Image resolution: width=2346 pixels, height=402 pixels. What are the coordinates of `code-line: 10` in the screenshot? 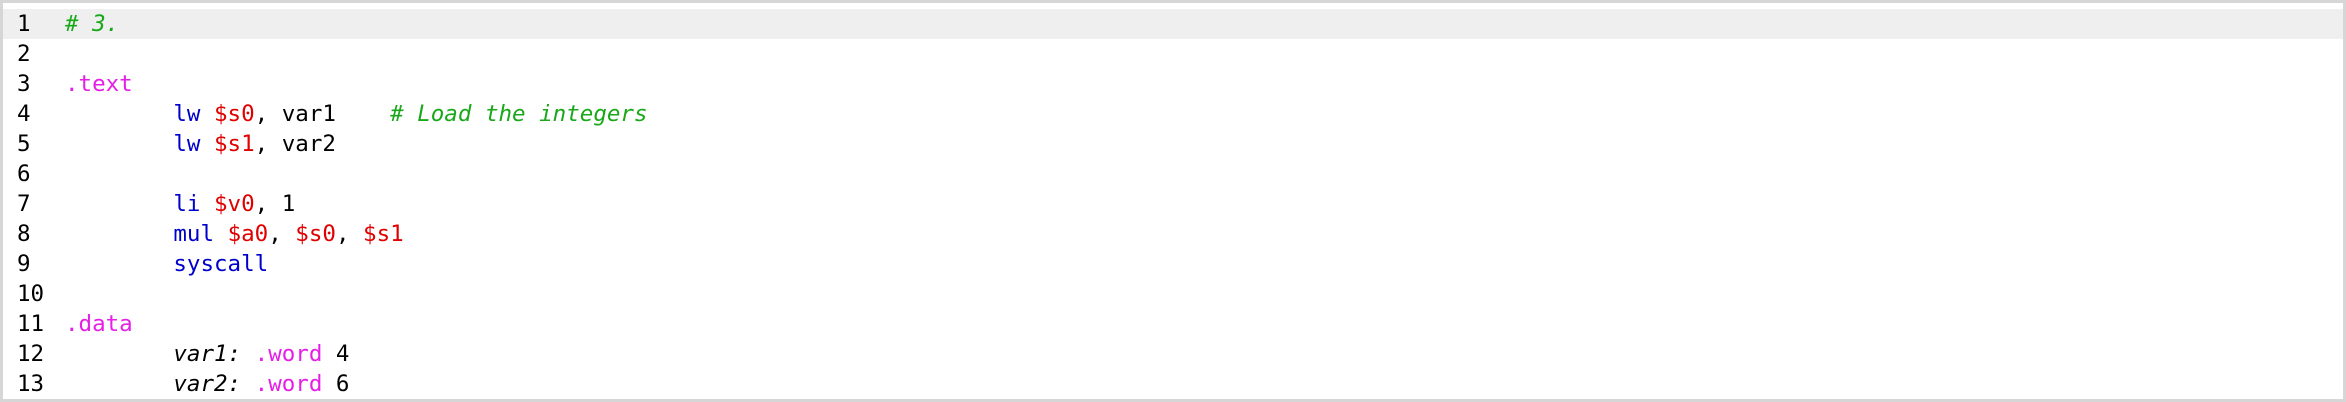 It's located at (1173, 294).